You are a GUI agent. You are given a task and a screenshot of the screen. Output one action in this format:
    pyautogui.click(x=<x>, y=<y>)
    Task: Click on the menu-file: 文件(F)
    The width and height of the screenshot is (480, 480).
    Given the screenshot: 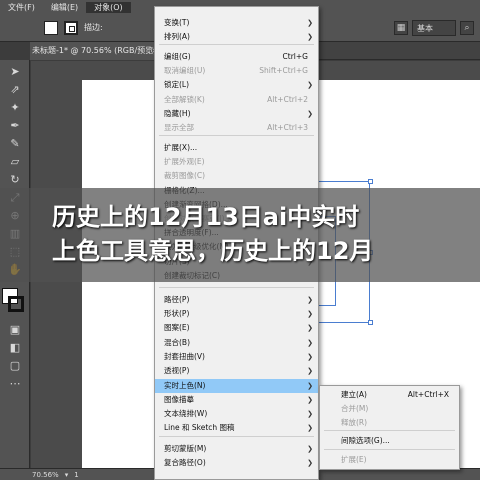 What is the action you would take?
    pyautogui.click(x=21, y=7)
    